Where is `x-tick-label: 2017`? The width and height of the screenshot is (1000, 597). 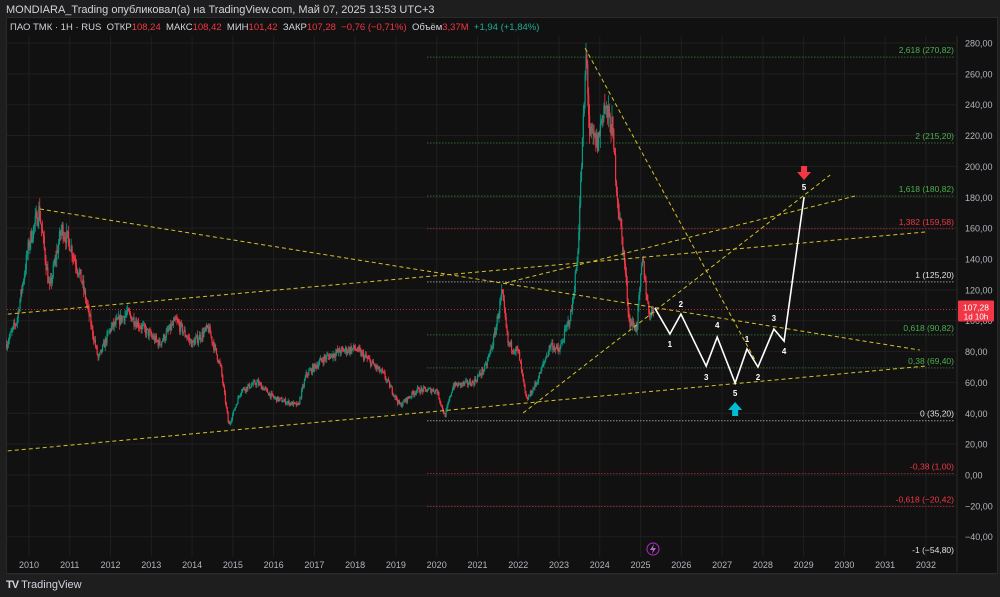 x-tick-label: 2017 is located at coordinates (314, 565).